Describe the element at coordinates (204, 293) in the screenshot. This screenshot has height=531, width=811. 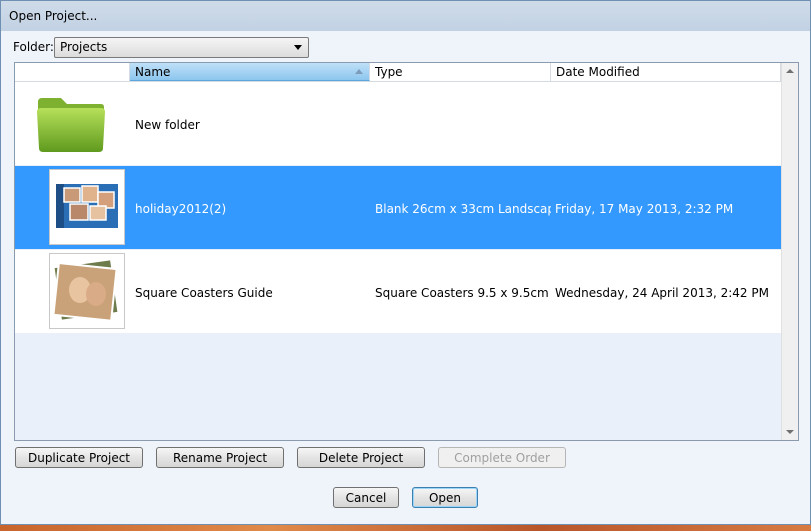
I see `row-name: Square Coasters Guide` at that location.